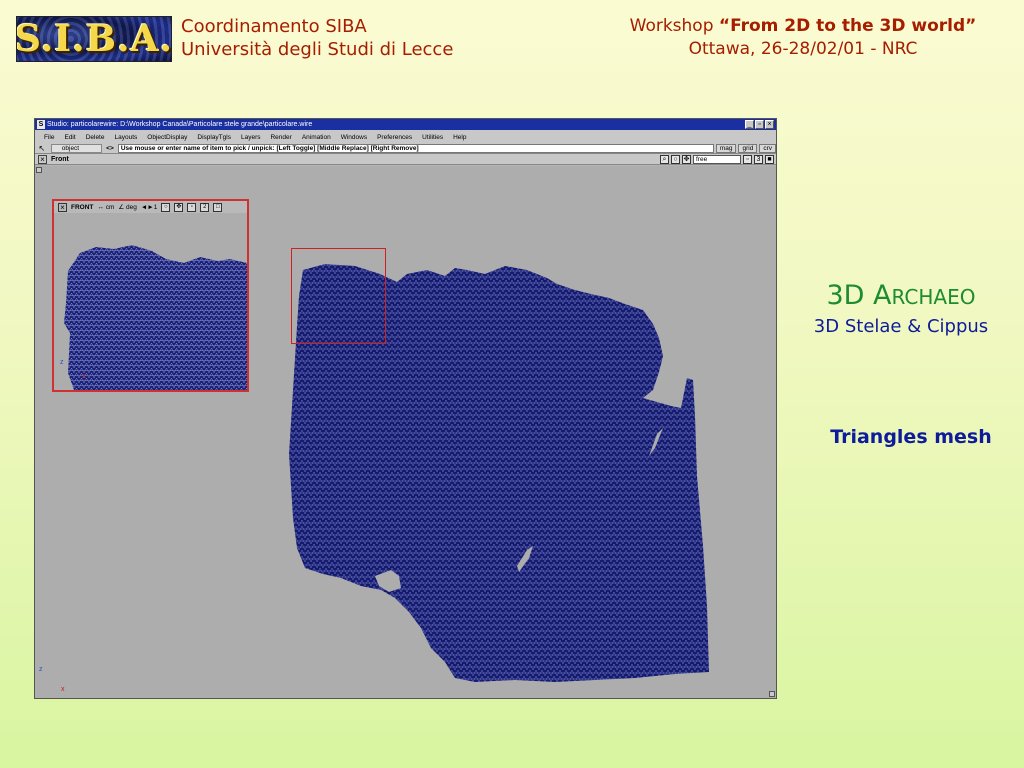  What do you see at coordinates (394, 137) in the screenshot?
I see `menu-preferences: Preferences` at bounding box center [394, 137].